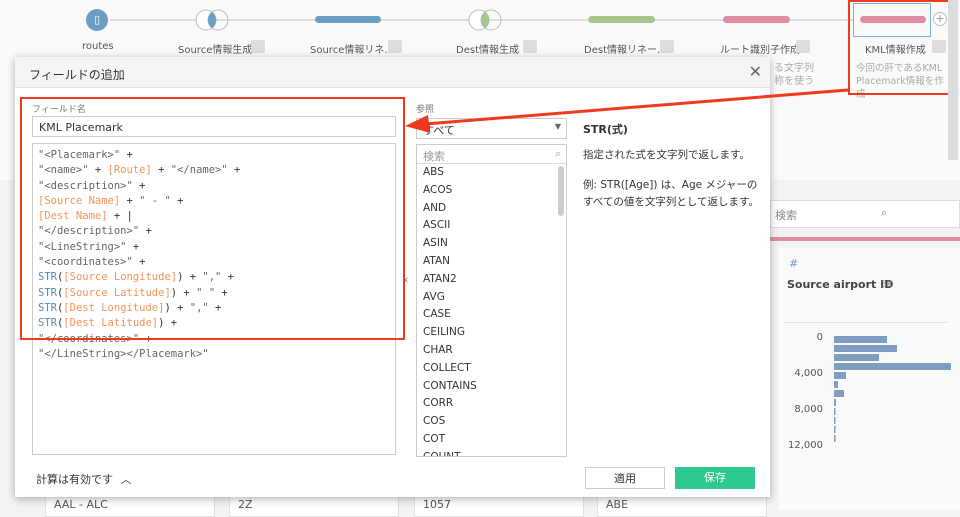 The width and height of the screenshot is (960, 517). I want to click on annotation-arrow, so click(627, 110).